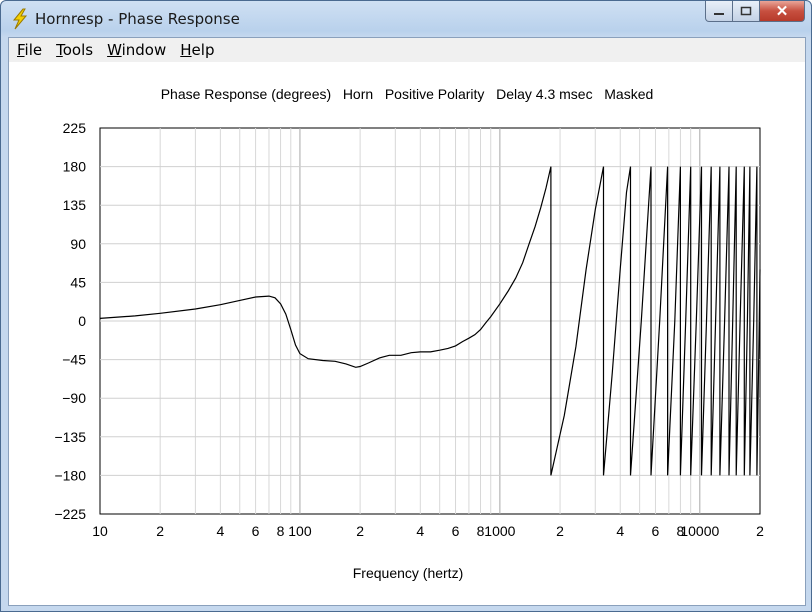  Describe the element at coordinates (136, 50) in the screenshot. I see `menu-window: Window` at that location.